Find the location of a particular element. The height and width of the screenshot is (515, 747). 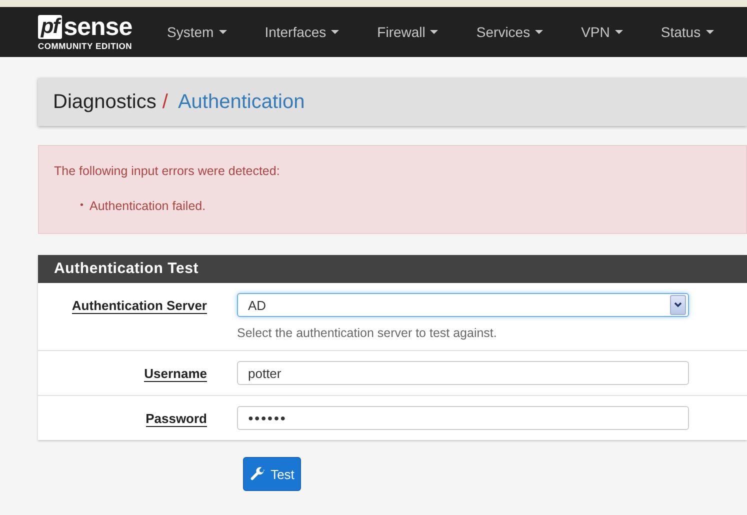

page-title: Authentication is located at coordinates (241, 102).